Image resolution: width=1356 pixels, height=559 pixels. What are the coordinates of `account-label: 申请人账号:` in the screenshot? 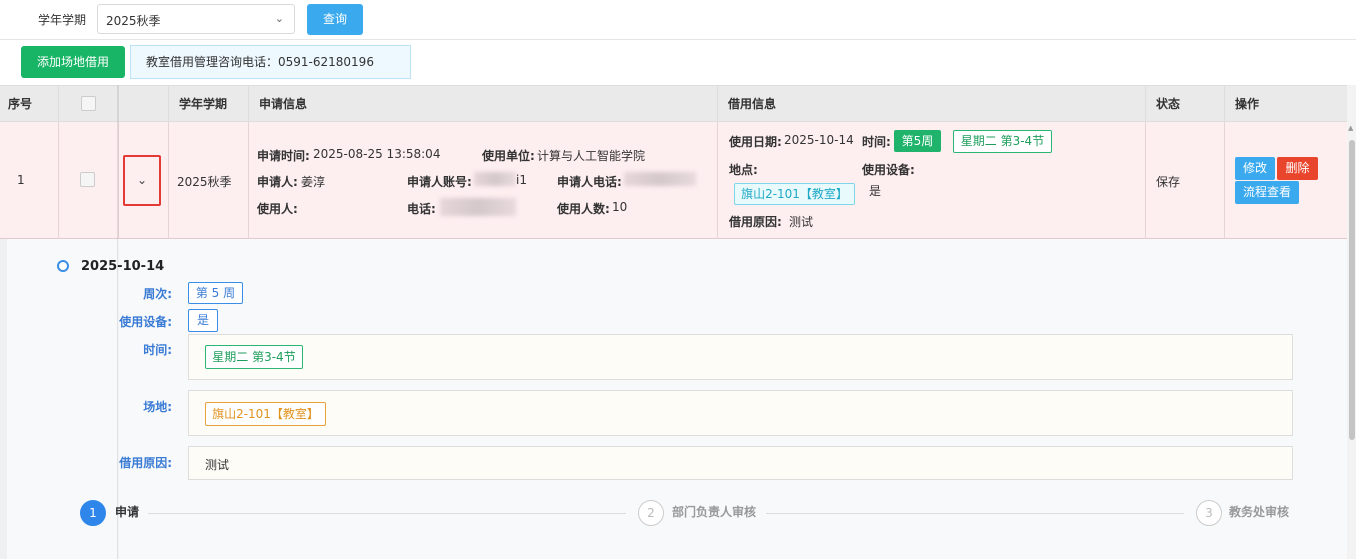 It's located at (439, 182).